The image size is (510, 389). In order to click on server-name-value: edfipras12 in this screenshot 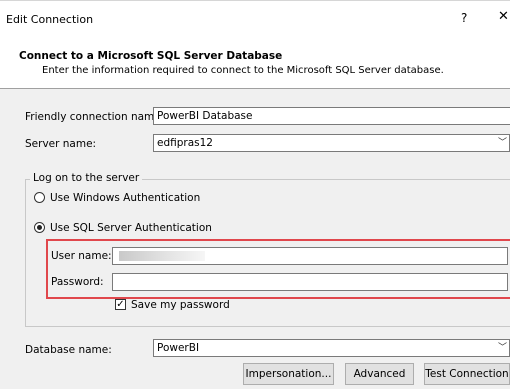, I will do `click(185, 143)`.